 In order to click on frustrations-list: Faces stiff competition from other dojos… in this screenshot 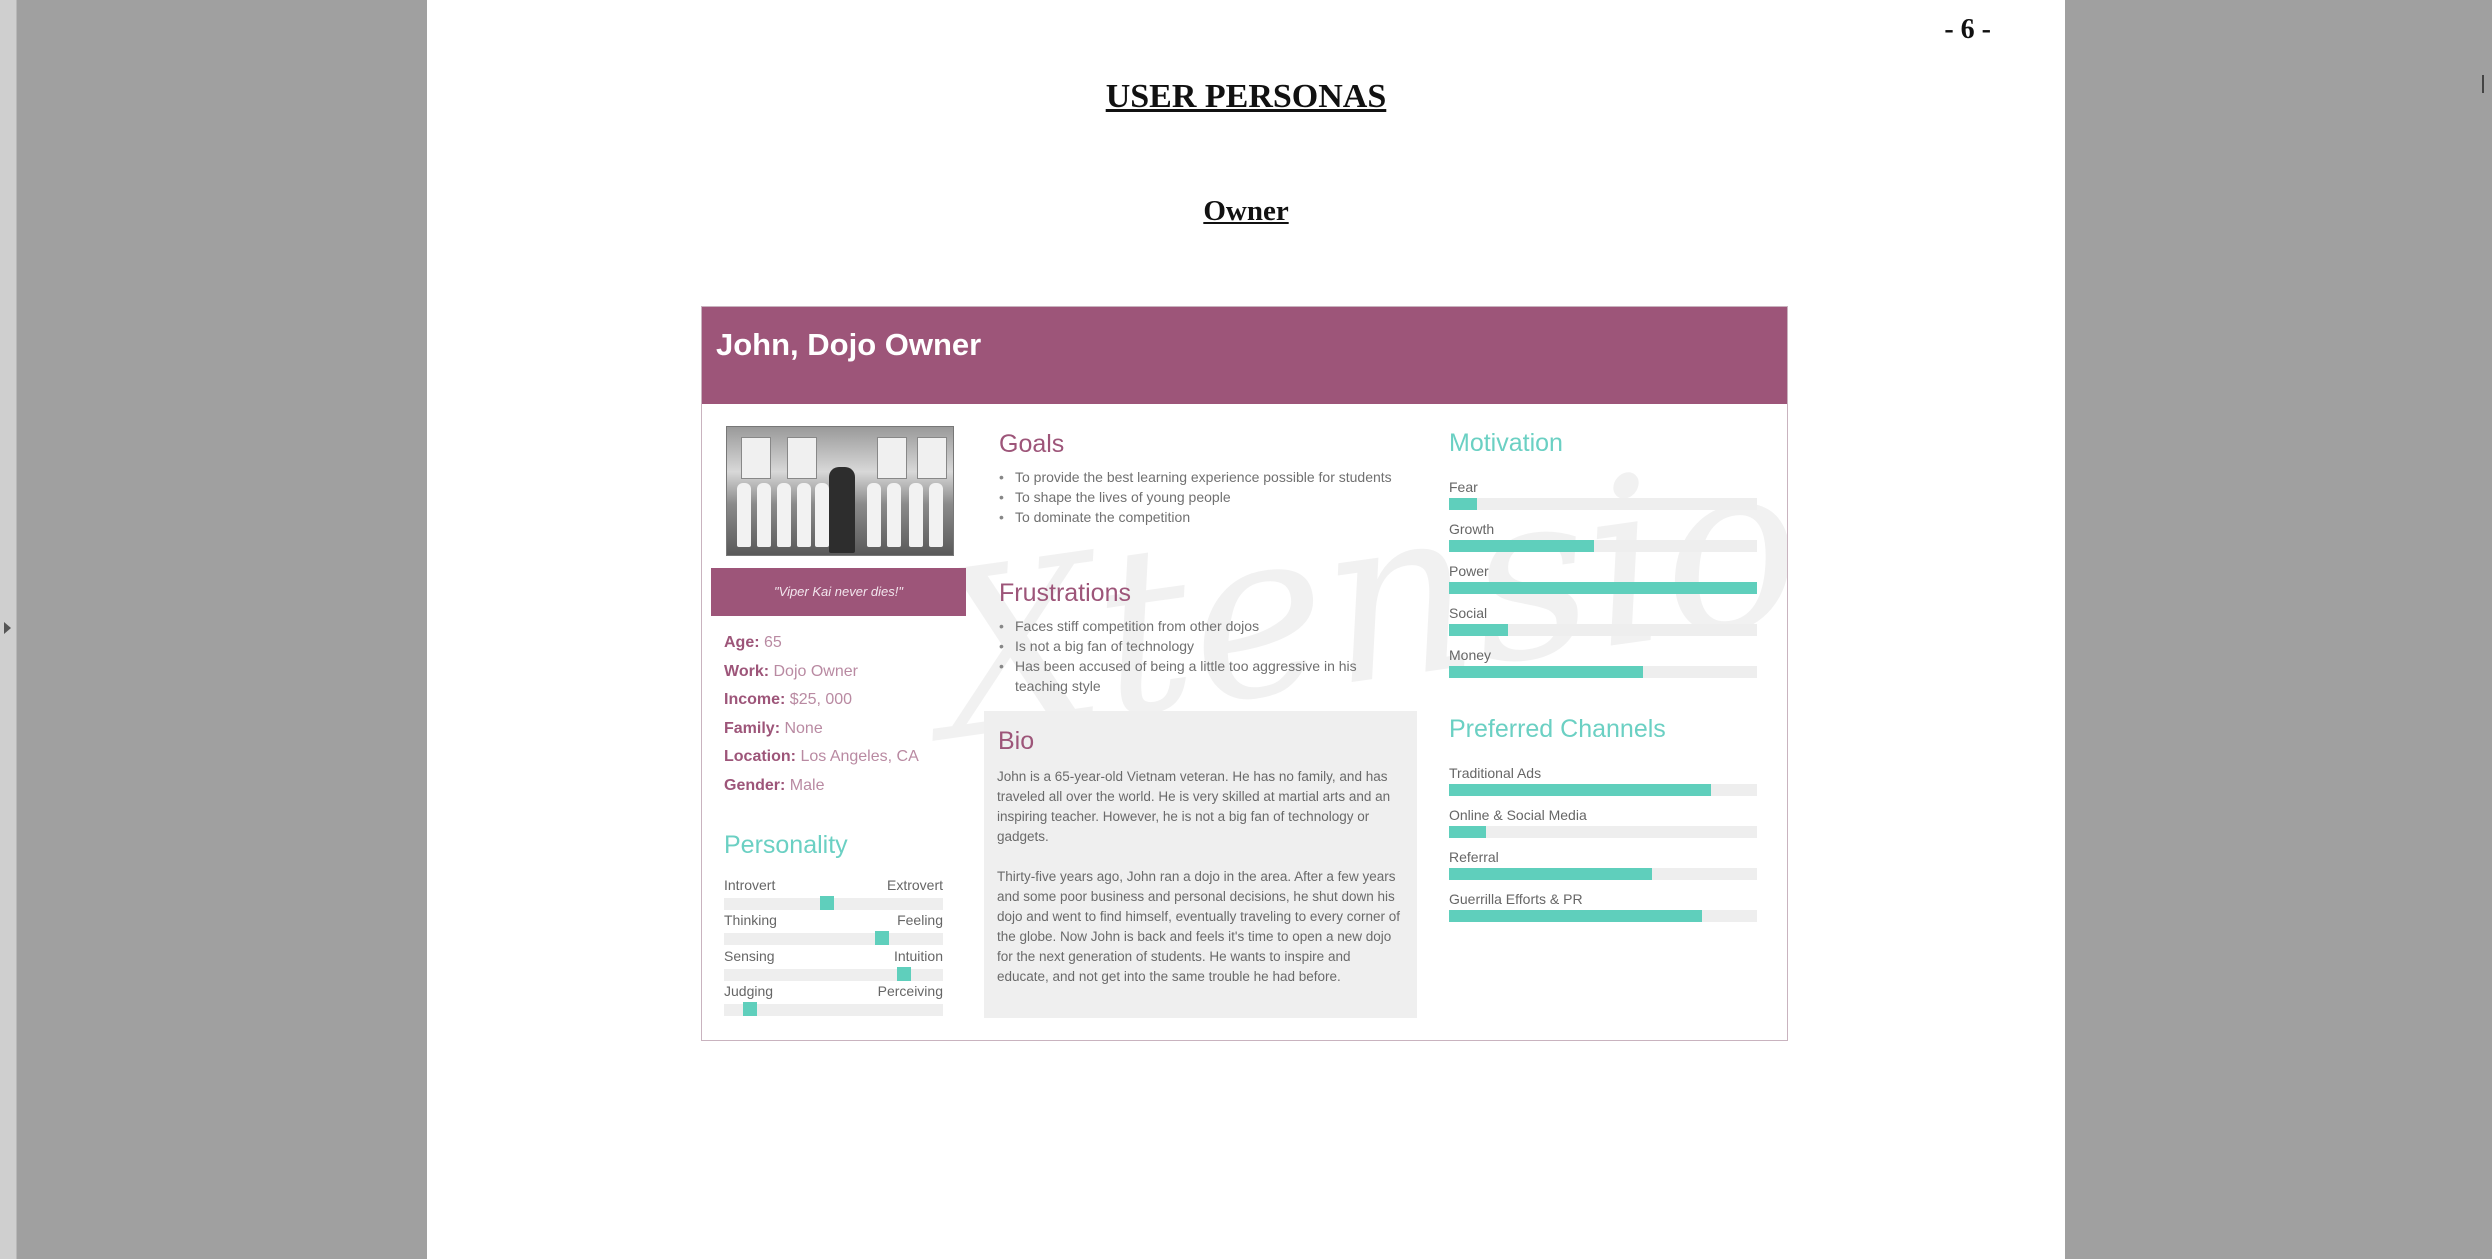, I will do `click(1207, 656)`.